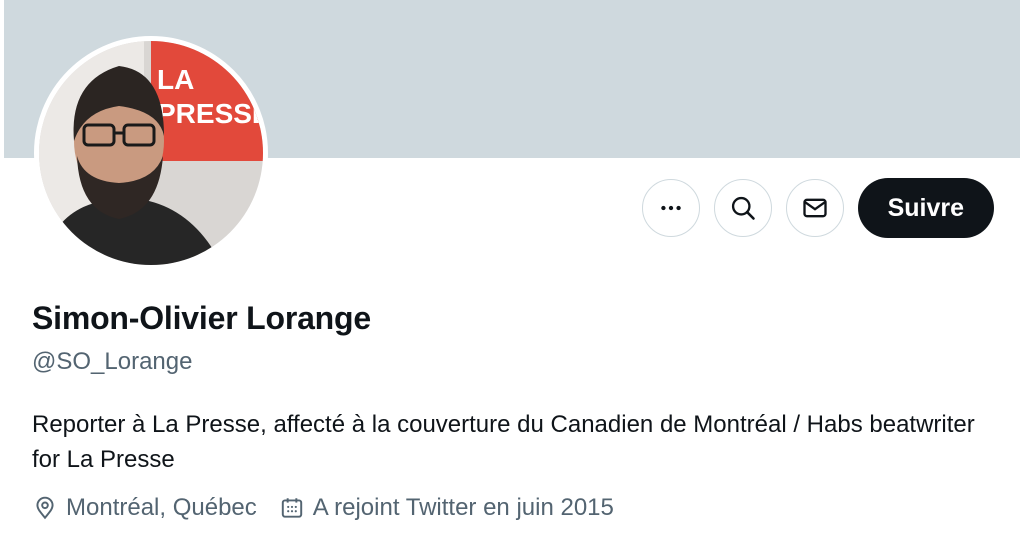  I want to click on search-button, so click(742, 208).